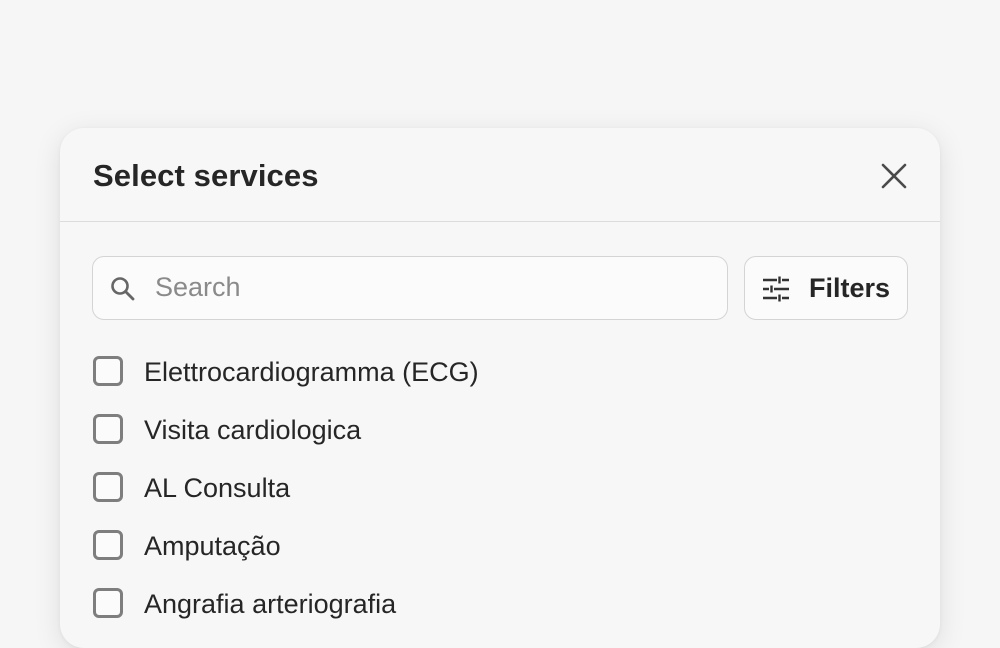 This screenshot has height=648, width=1000. I want to click on sliders-icon, so click(776, 289).